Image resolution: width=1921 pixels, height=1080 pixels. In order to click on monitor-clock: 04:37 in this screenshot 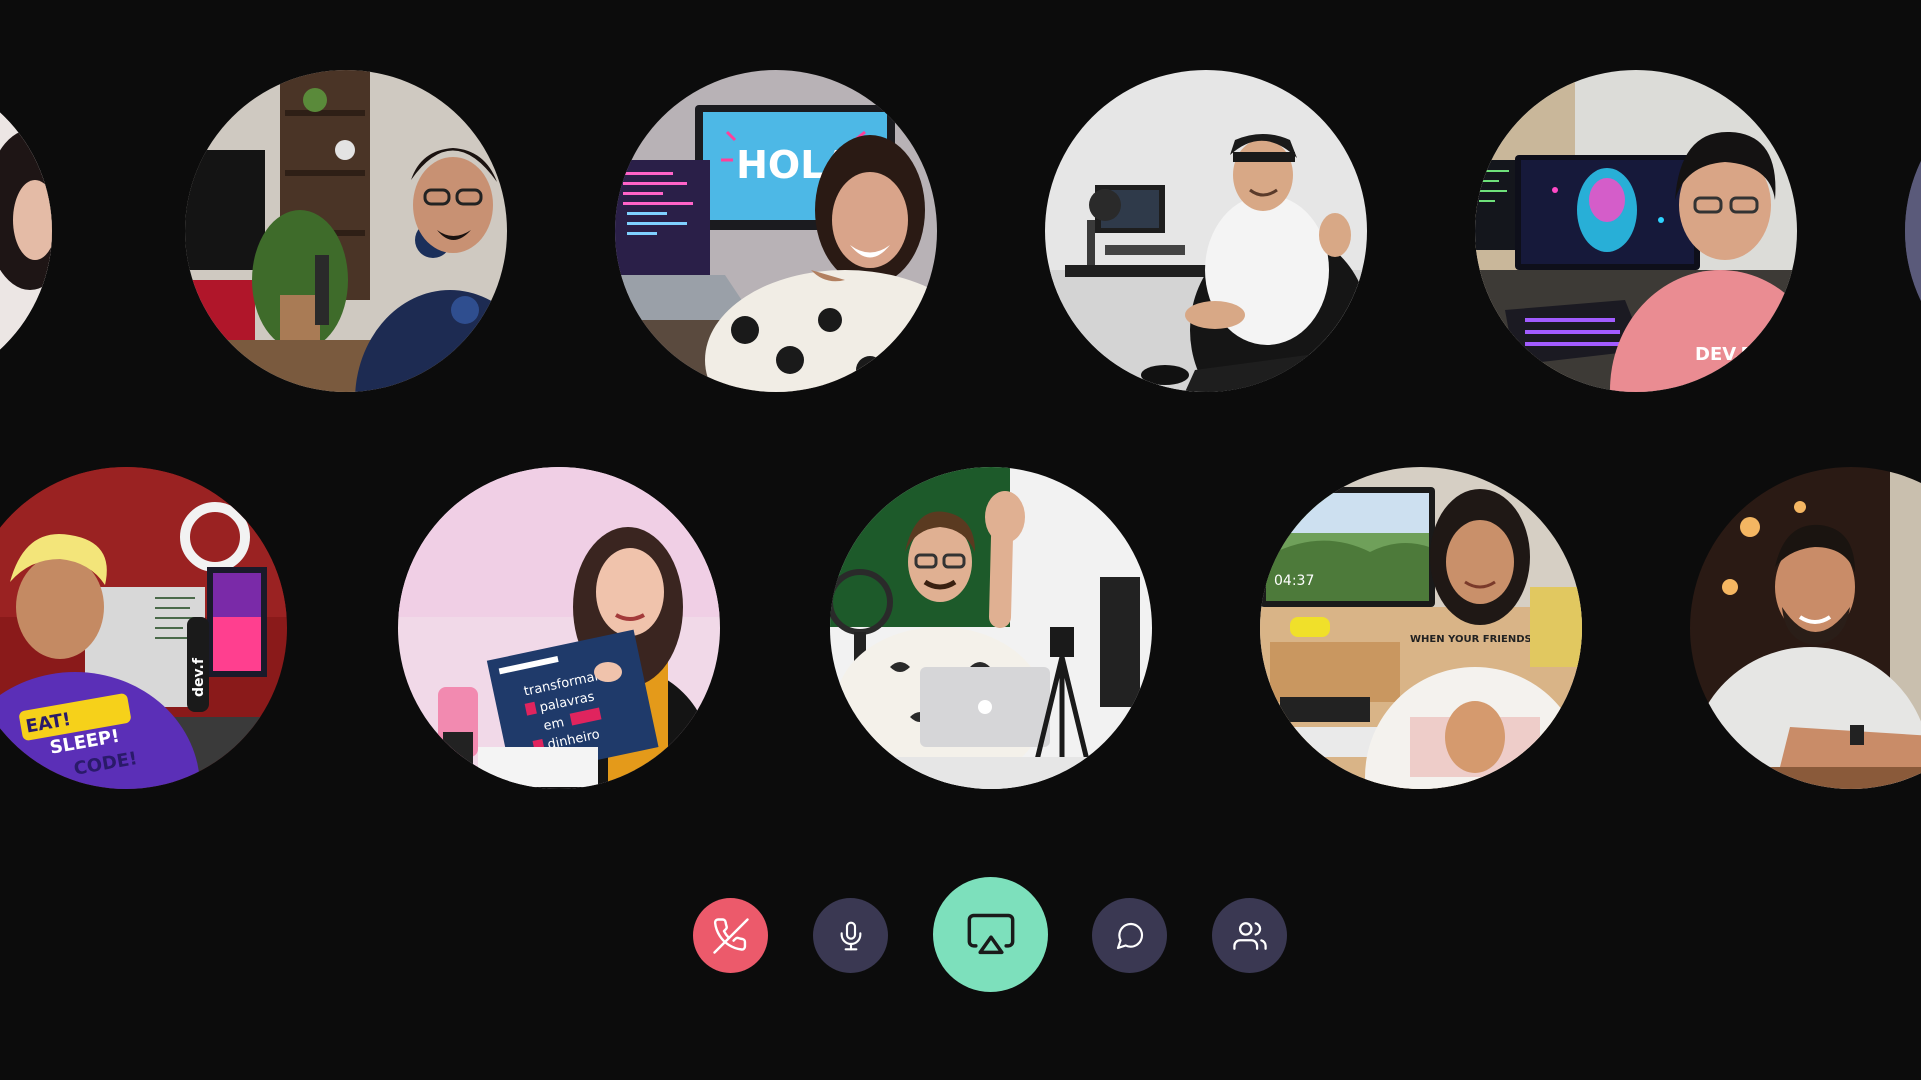, I will do `click(1294, 581)`.